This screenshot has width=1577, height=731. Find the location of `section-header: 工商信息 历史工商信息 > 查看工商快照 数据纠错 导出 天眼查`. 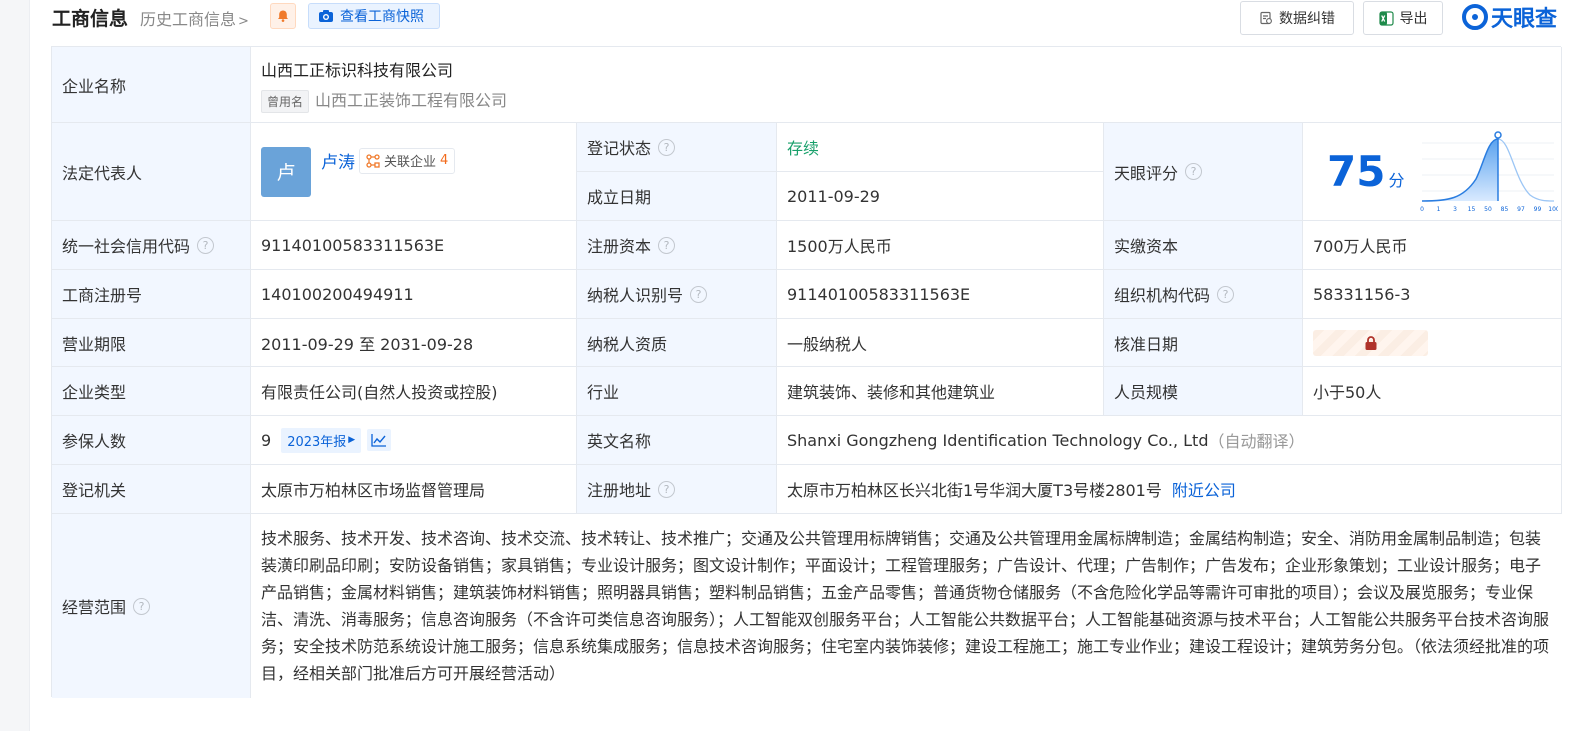

section-header: 工商信息 历史工商信息 > 查看工商快照 数据纠错 导出 天眼查 is located at coordinates (807, 18).